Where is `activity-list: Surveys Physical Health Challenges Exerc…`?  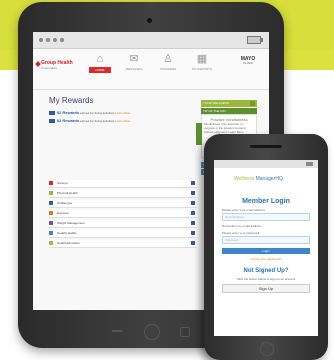
activity-list: Surveys Physical Health Challenges Exerc… is located at coordinates (123, 215).